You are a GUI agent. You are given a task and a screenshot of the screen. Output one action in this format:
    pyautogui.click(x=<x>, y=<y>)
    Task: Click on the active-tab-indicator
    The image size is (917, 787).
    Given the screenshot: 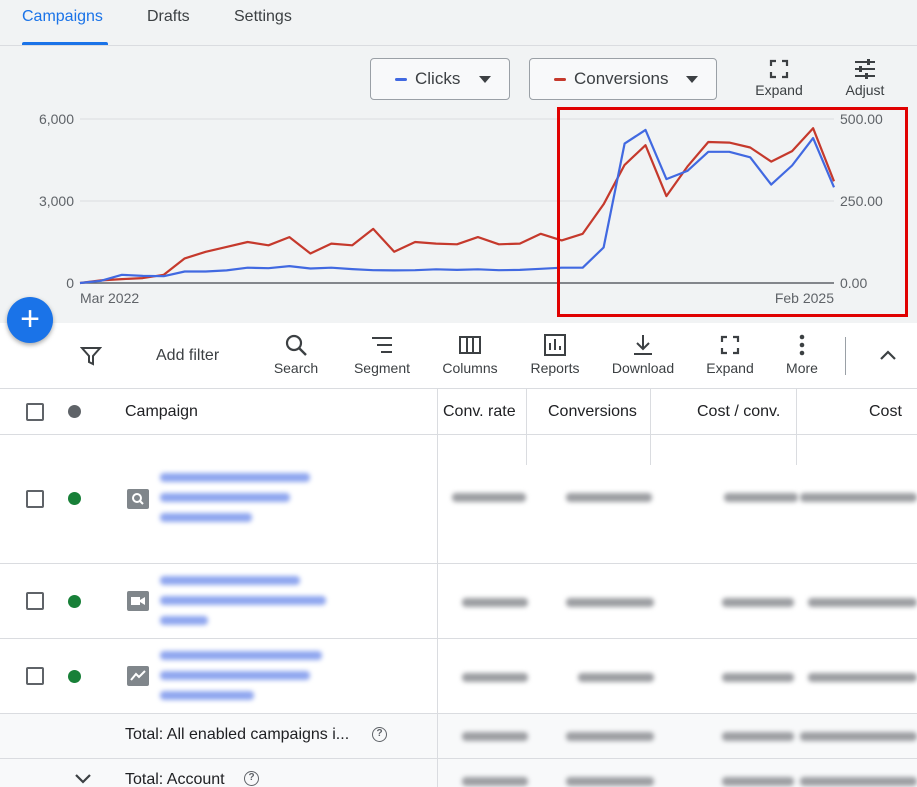 What is the action you would take?
    pyautogui.click(x=65, y=43)
    